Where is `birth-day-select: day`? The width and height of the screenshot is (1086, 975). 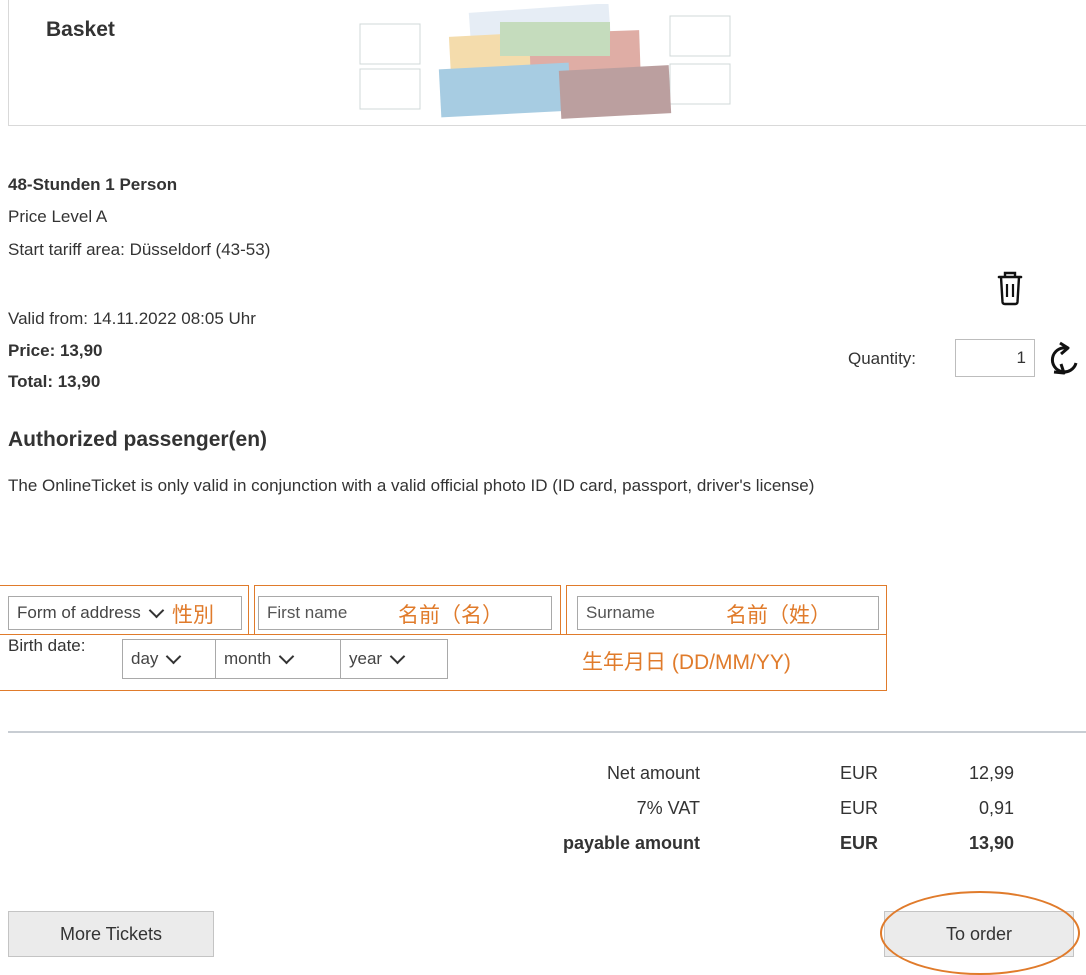 birth-day-select: day is located at coordinates (169, 659).